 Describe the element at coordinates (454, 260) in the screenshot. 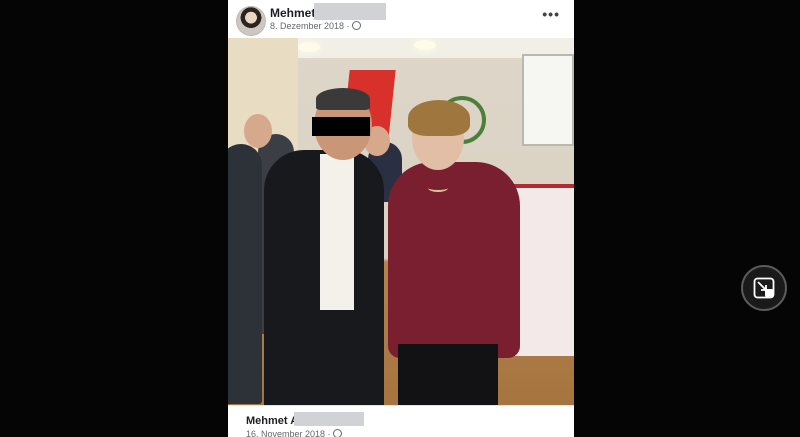

I see `woman-jacket` at that location.